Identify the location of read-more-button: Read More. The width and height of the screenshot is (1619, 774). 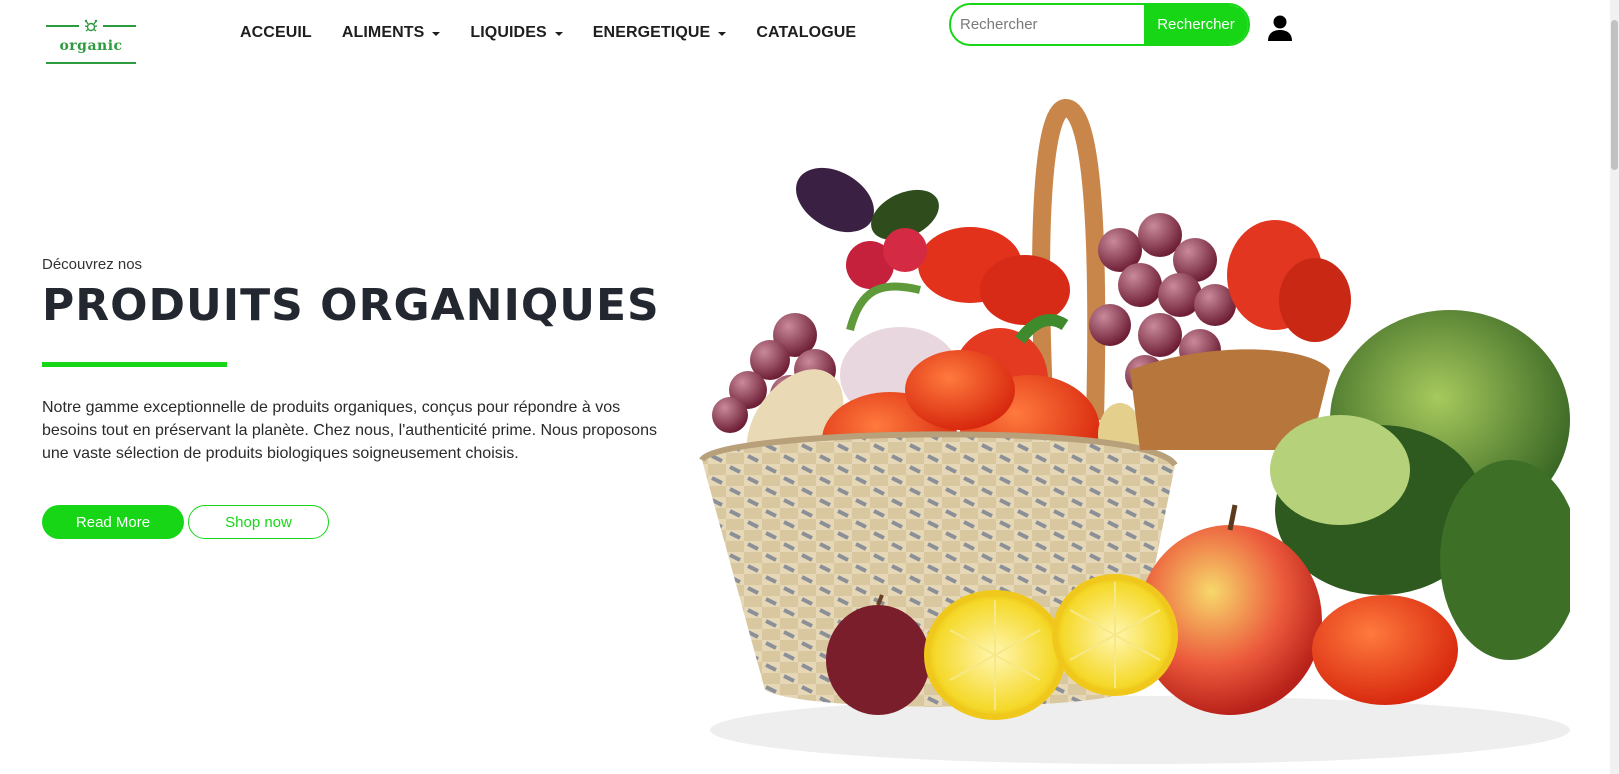
(113, 522).